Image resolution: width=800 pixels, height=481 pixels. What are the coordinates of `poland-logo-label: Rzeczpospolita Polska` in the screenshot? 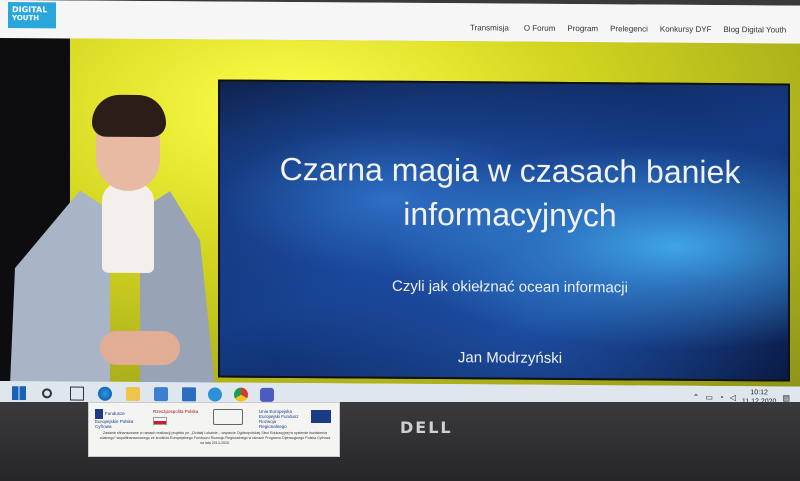 It's located at (176, 411).